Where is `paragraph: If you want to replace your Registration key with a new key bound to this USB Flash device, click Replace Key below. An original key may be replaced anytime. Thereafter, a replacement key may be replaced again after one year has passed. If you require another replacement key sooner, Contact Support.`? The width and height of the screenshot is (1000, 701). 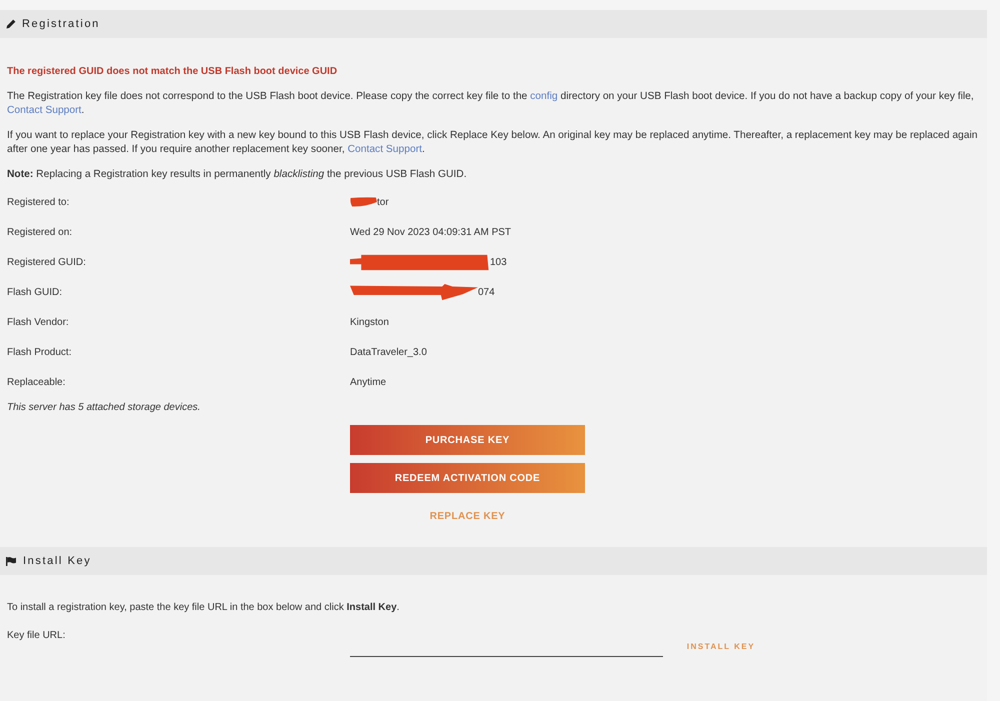
paragraph: If you want to replace your Registration key with a new key bound to this USB Flash device, click Replace Key below. An original key may be replaced anytime. Thereafter, a replacement key may be replaced again after one year has passed. If you require another replacement key sooner, Contact Support. is located at coordinates (493, 143).